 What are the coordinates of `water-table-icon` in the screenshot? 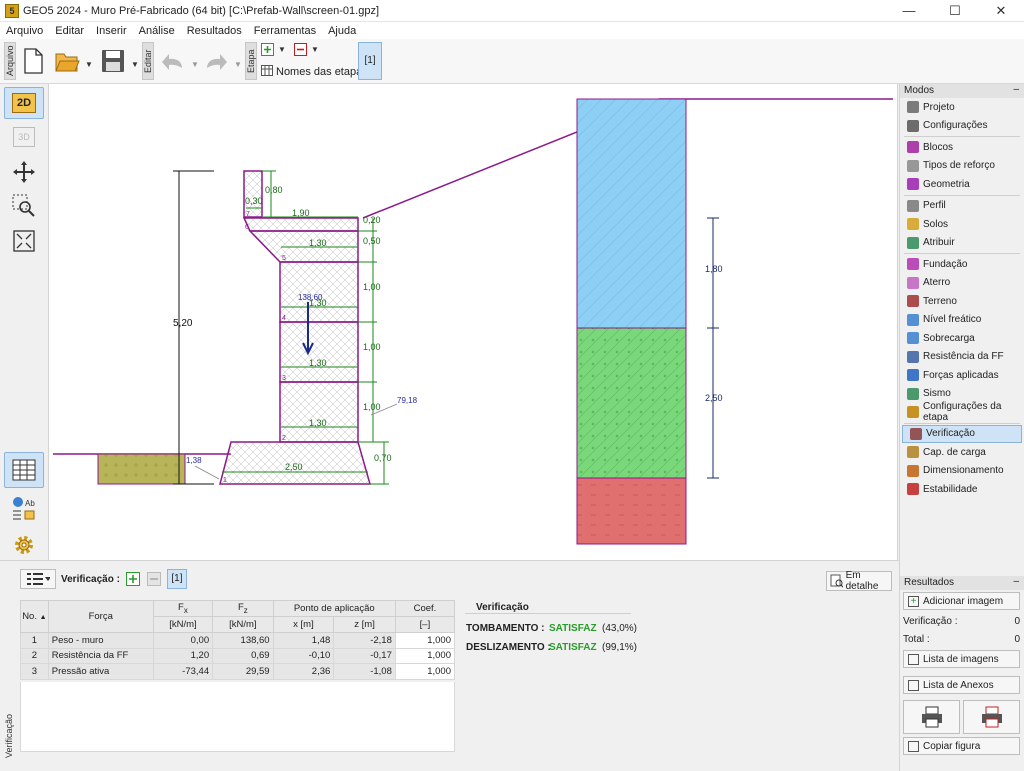 It's located at (913, 319).